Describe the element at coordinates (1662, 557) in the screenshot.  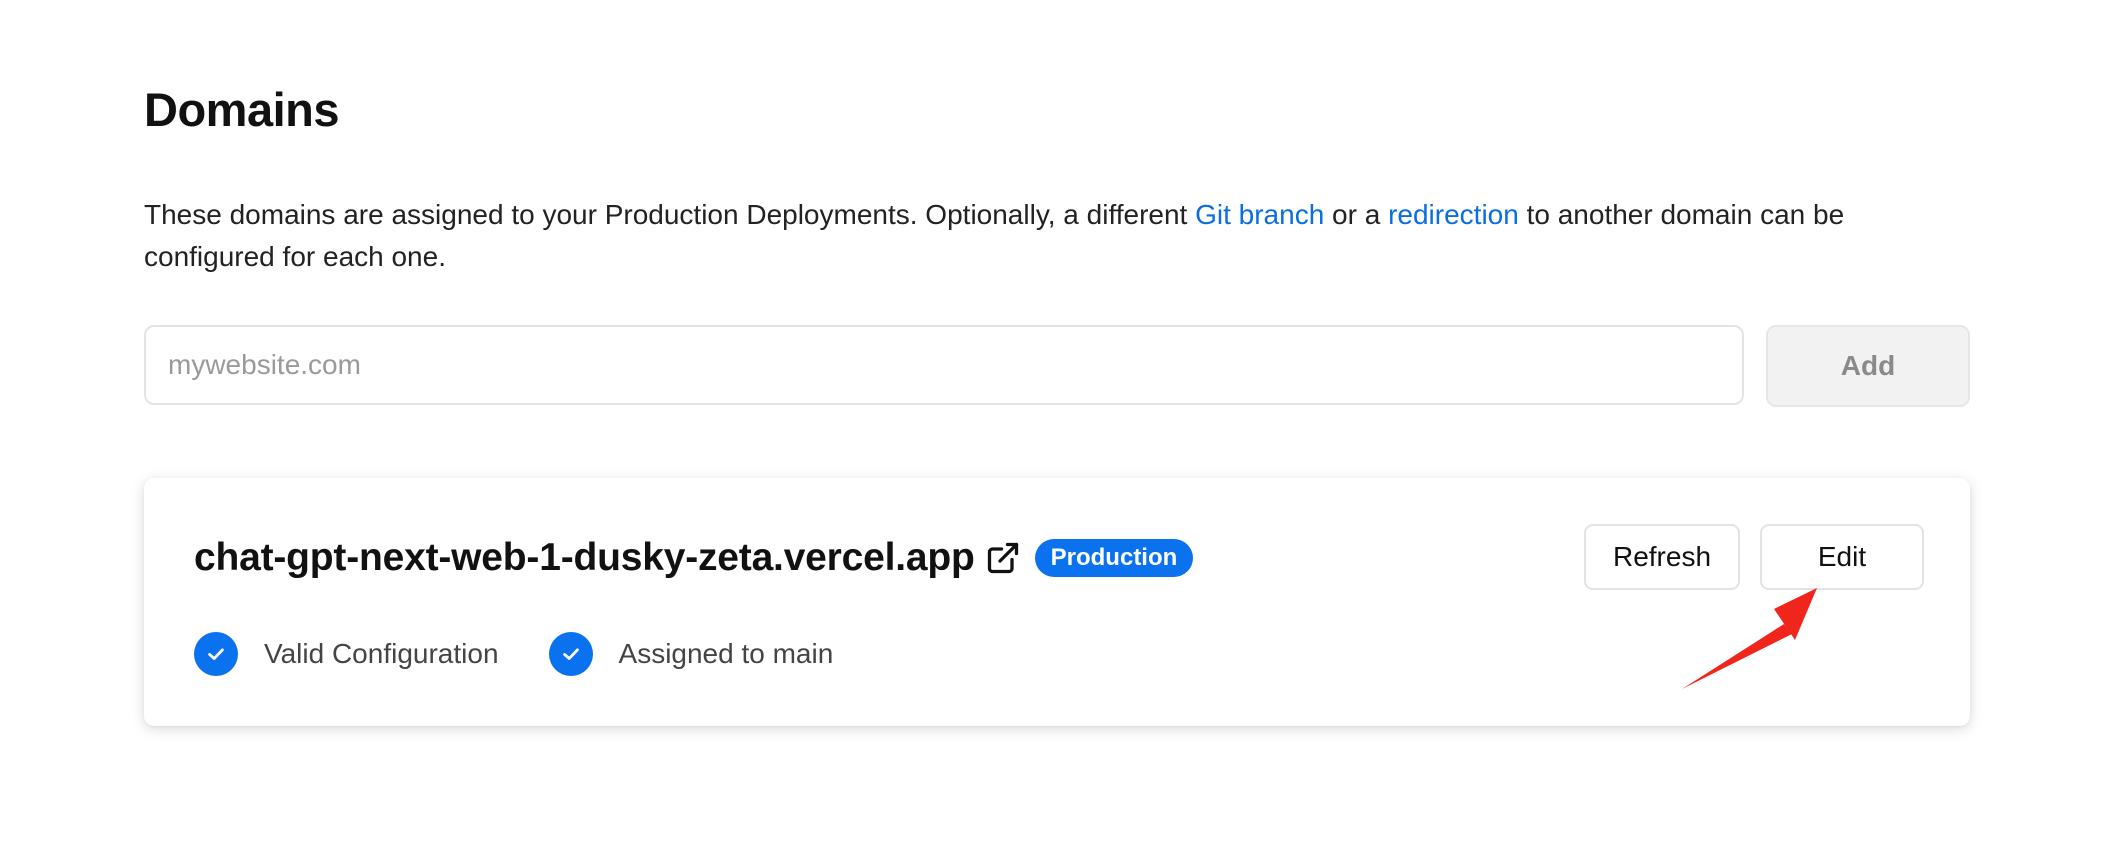
I see `refresh-button: Refresh` at that location.